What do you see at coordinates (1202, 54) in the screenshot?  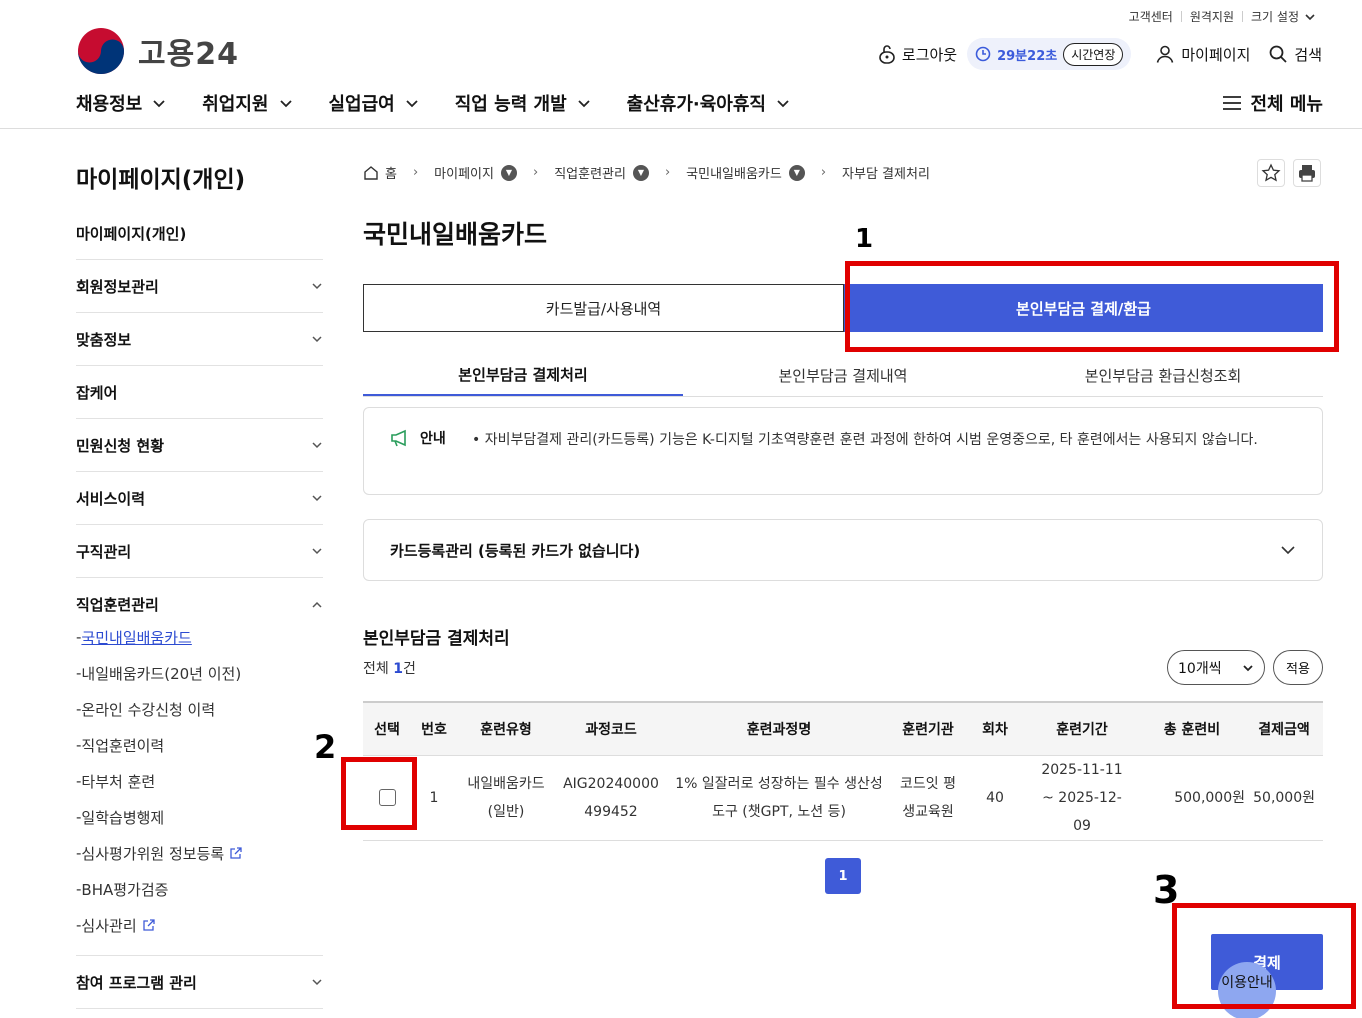 I see `mypage-link: 마이페이지` at bounding box center [1202, 54].